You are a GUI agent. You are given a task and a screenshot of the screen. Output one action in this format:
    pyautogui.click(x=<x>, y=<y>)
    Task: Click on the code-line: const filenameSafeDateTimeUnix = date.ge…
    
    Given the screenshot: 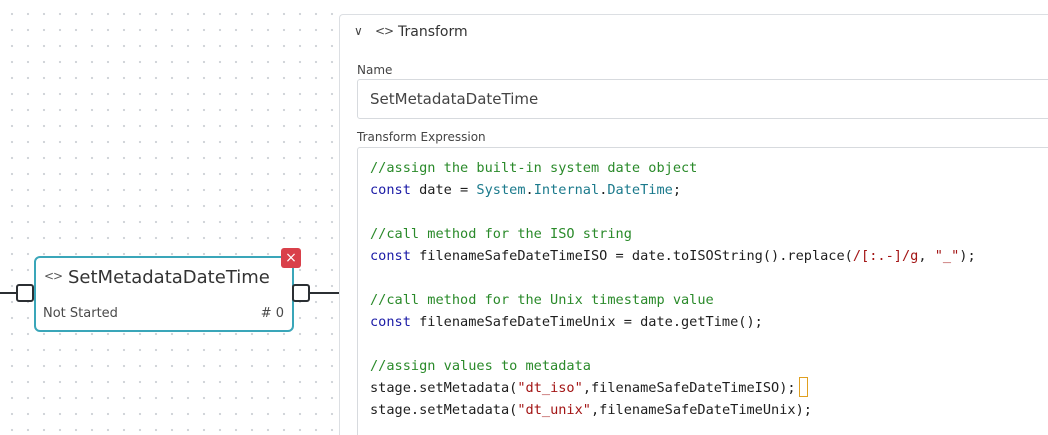 What is the action you would take?
    pyautogui.click(x=566, y=322)
    